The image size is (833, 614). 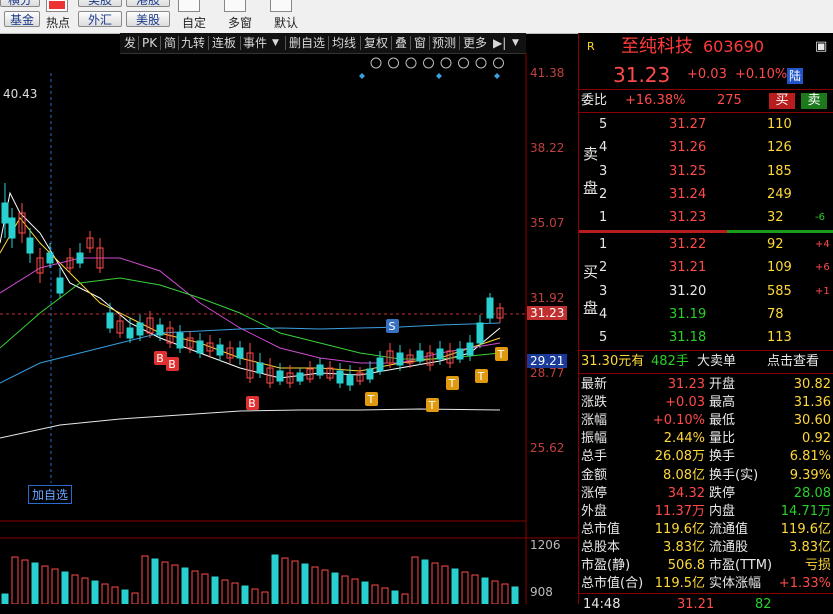 I want to click on stat-label: 总市值(合), so click(x=612, y=584).